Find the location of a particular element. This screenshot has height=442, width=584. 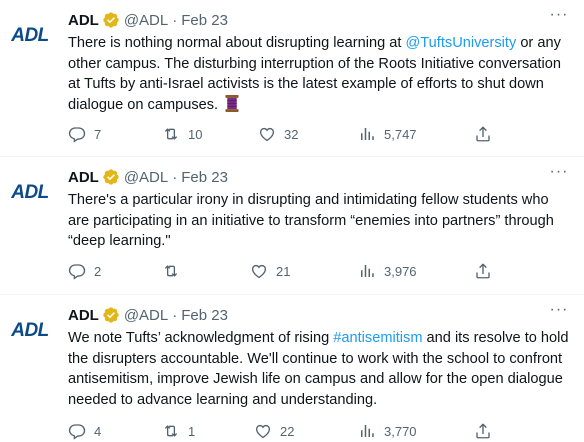

views-button: 5,747 is located at coordinates (387, 134).